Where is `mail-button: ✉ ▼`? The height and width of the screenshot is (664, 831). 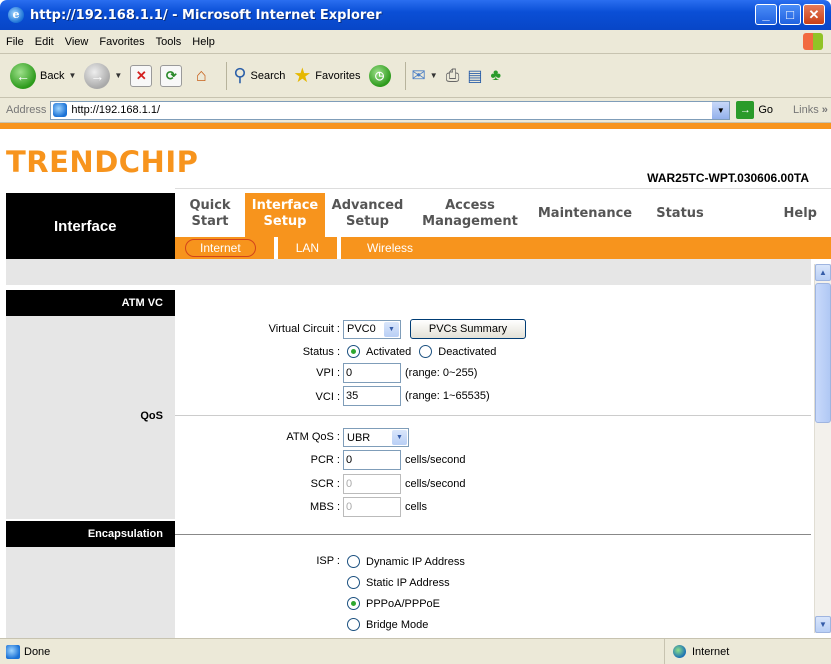
mail-button: ✉ ▼ is located at coordinates (425, 76).